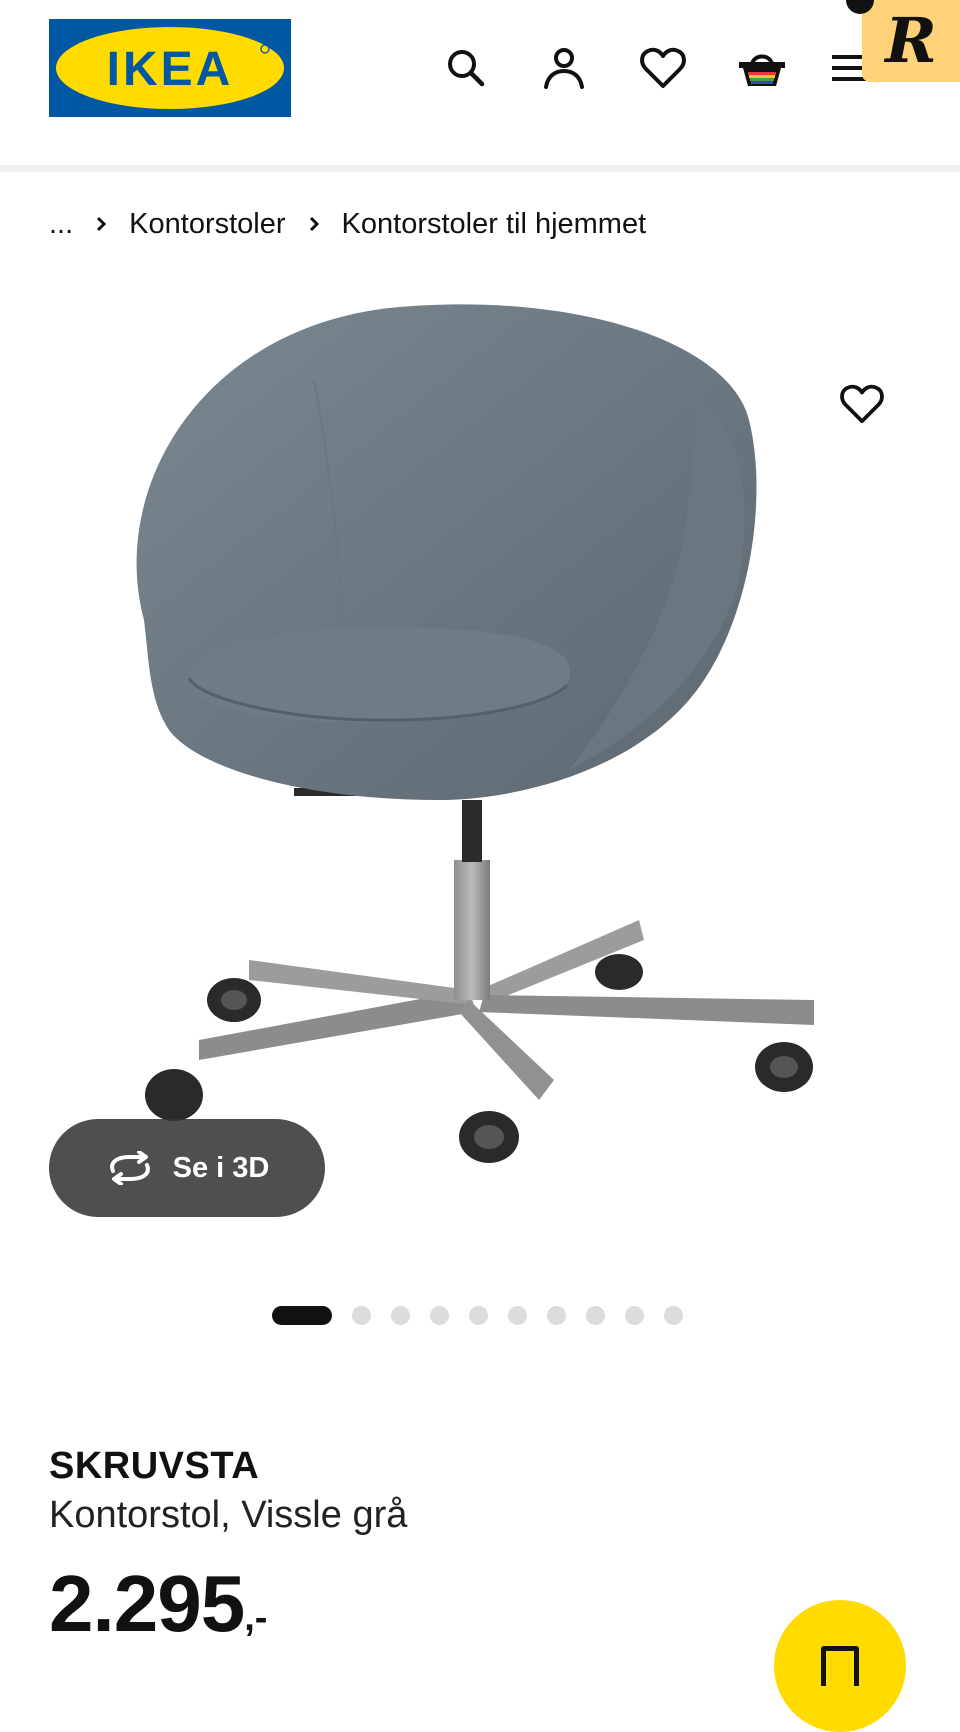 Image resolution: width=960 pixels, height=1732 pixels. What do you see at coordinates (564, 68) in the screenshot?
I see `account-icon` at bounding box center [564, 68].